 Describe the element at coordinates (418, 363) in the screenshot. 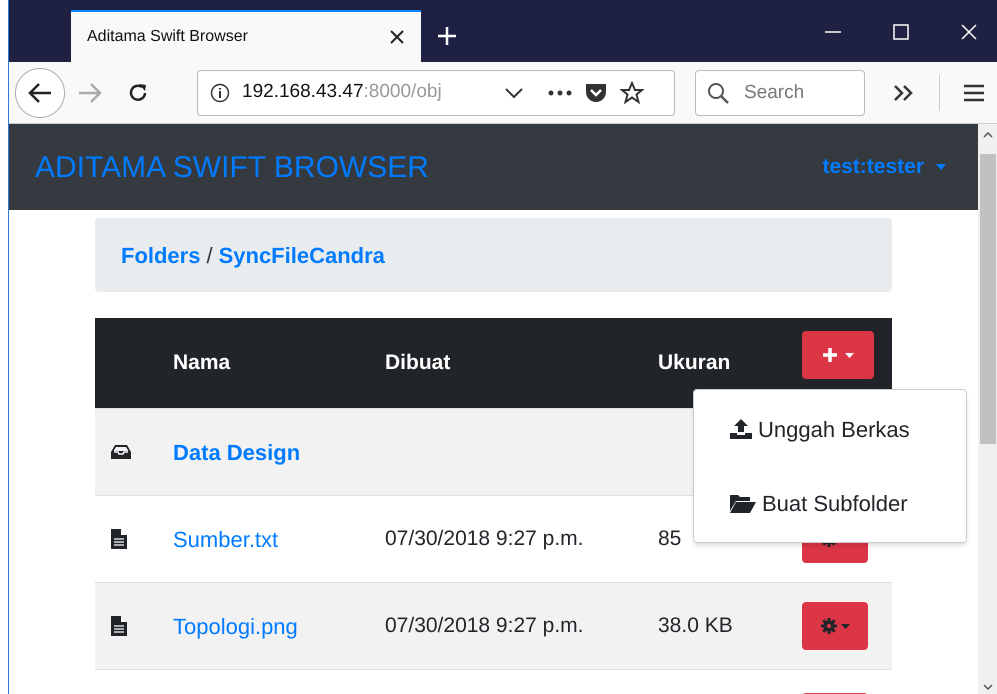

I see `column-header: Dibuat` at that location.